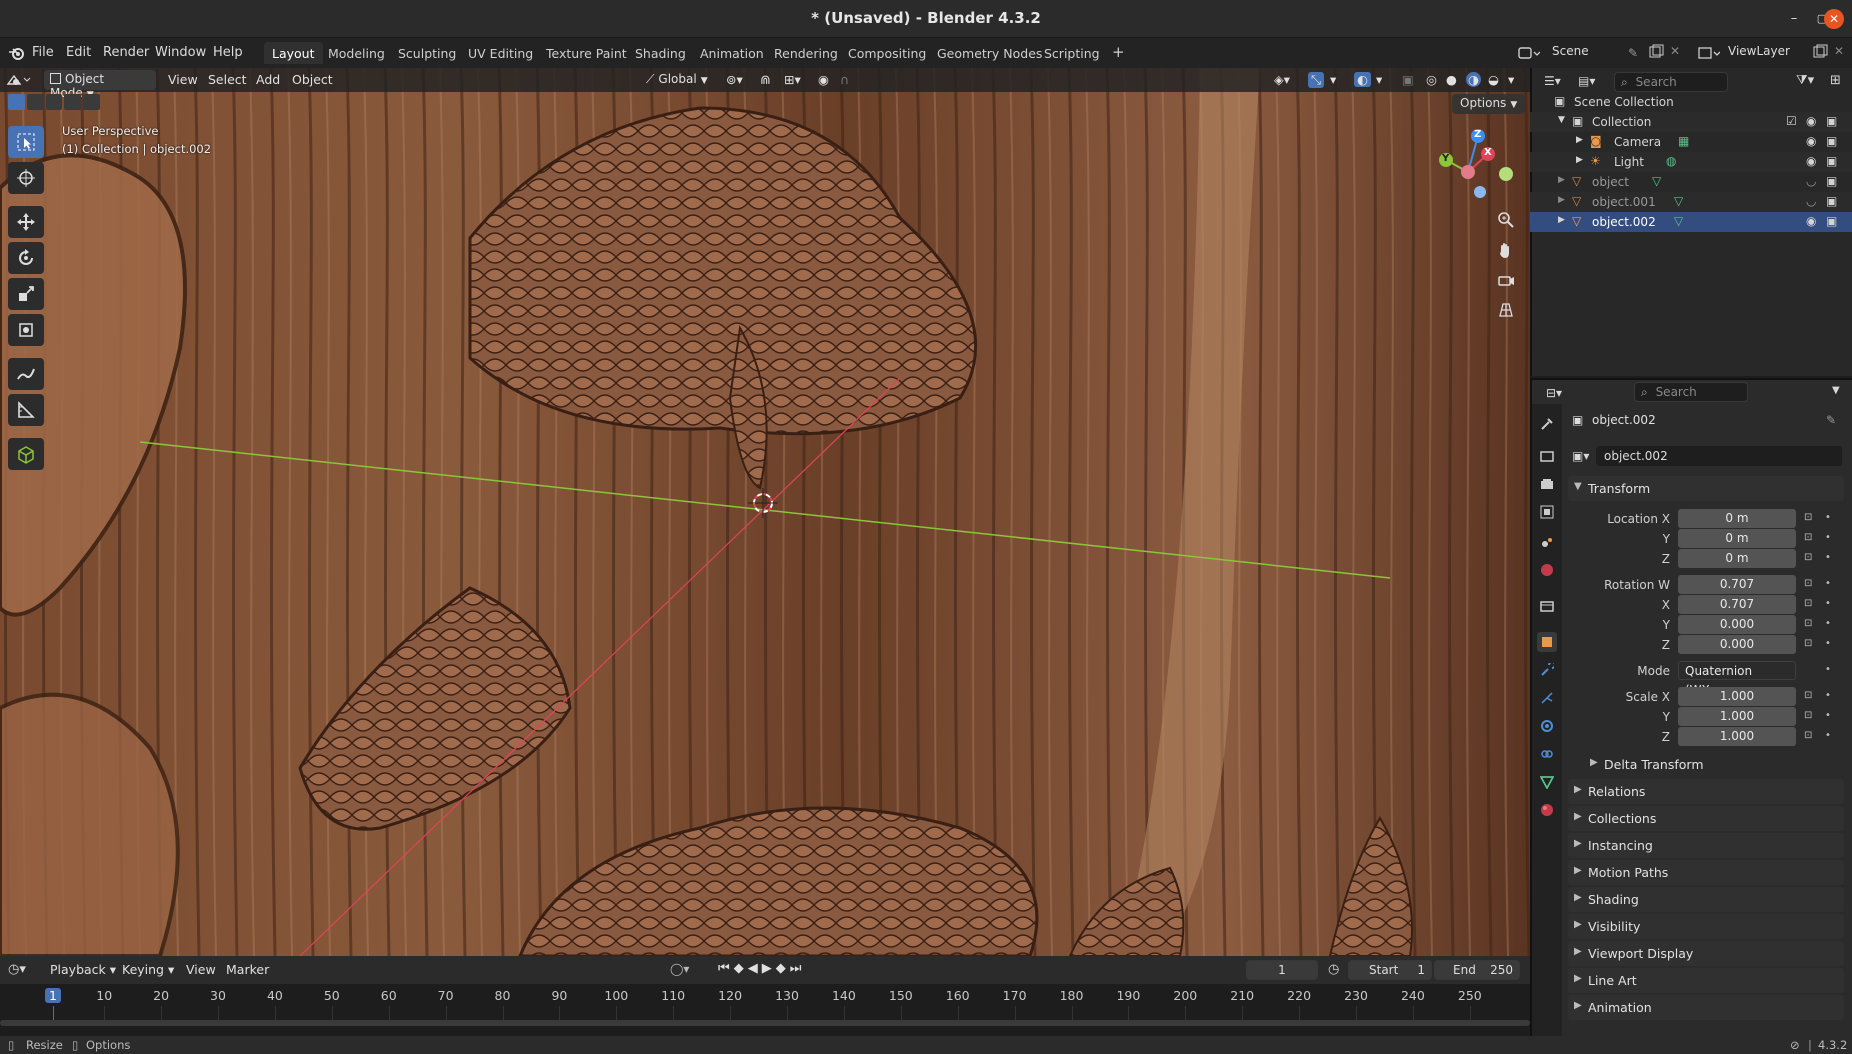 The image size is (1852, 1054). I want to click on select-new-icon, so click(16, 102).